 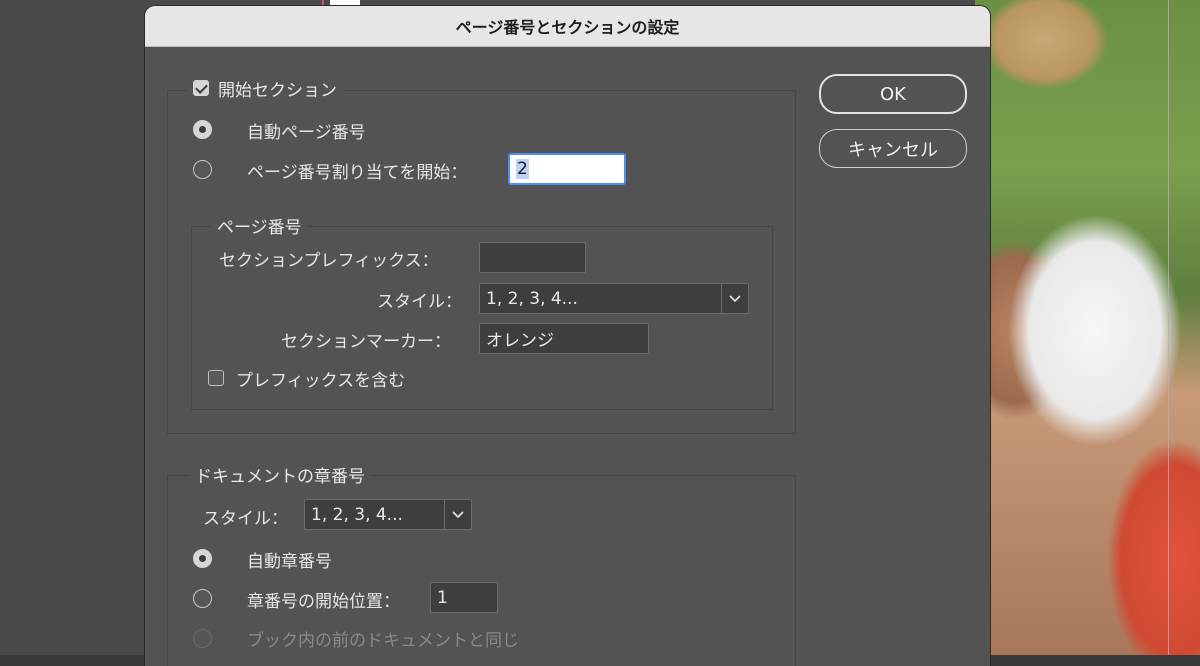 What do you see at coordinates (202, 169) in the screenshot?
I see `start-page-number-radio` at bounding box center [202, 169].